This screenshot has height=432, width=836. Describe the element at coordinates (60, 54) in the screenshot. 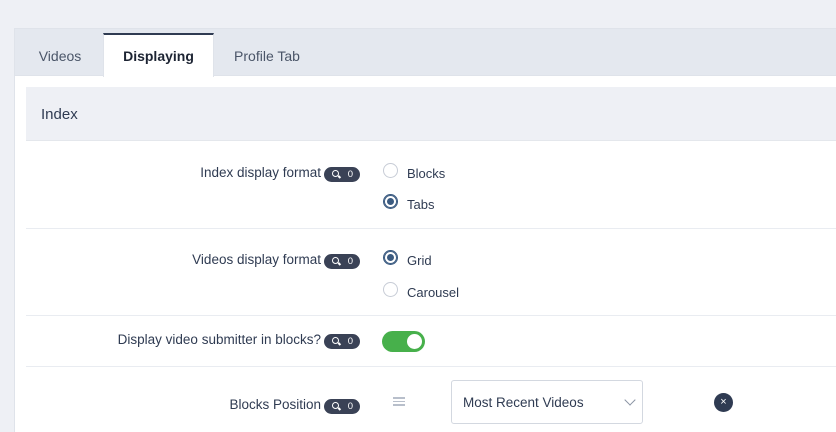

I see `tab-videos: Videos` at that location.